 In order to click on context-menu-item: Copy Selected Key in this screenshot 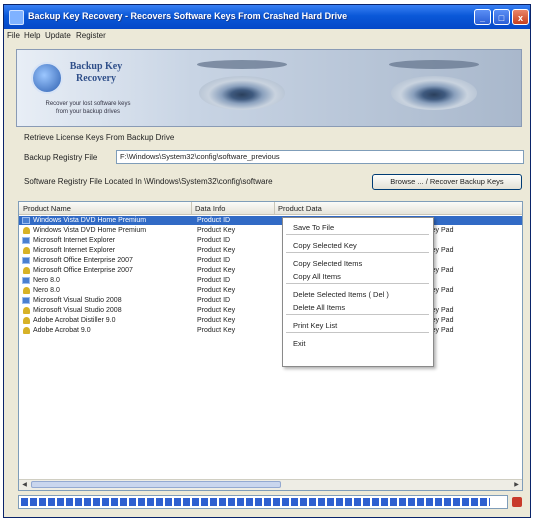, I will do `click(325, 245)`.